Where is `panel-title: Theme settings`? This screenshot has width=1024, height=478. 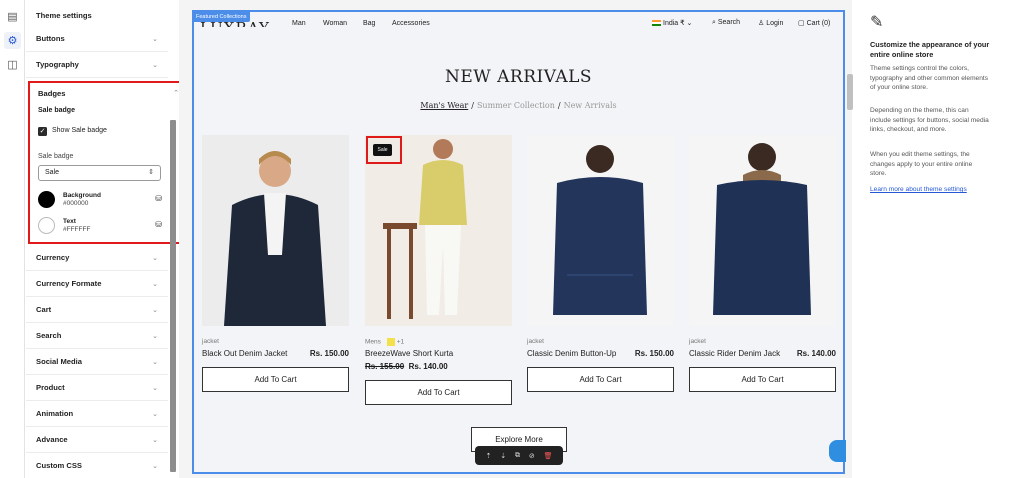 panel-title: Theme settings is located at coordinates (64, 15).